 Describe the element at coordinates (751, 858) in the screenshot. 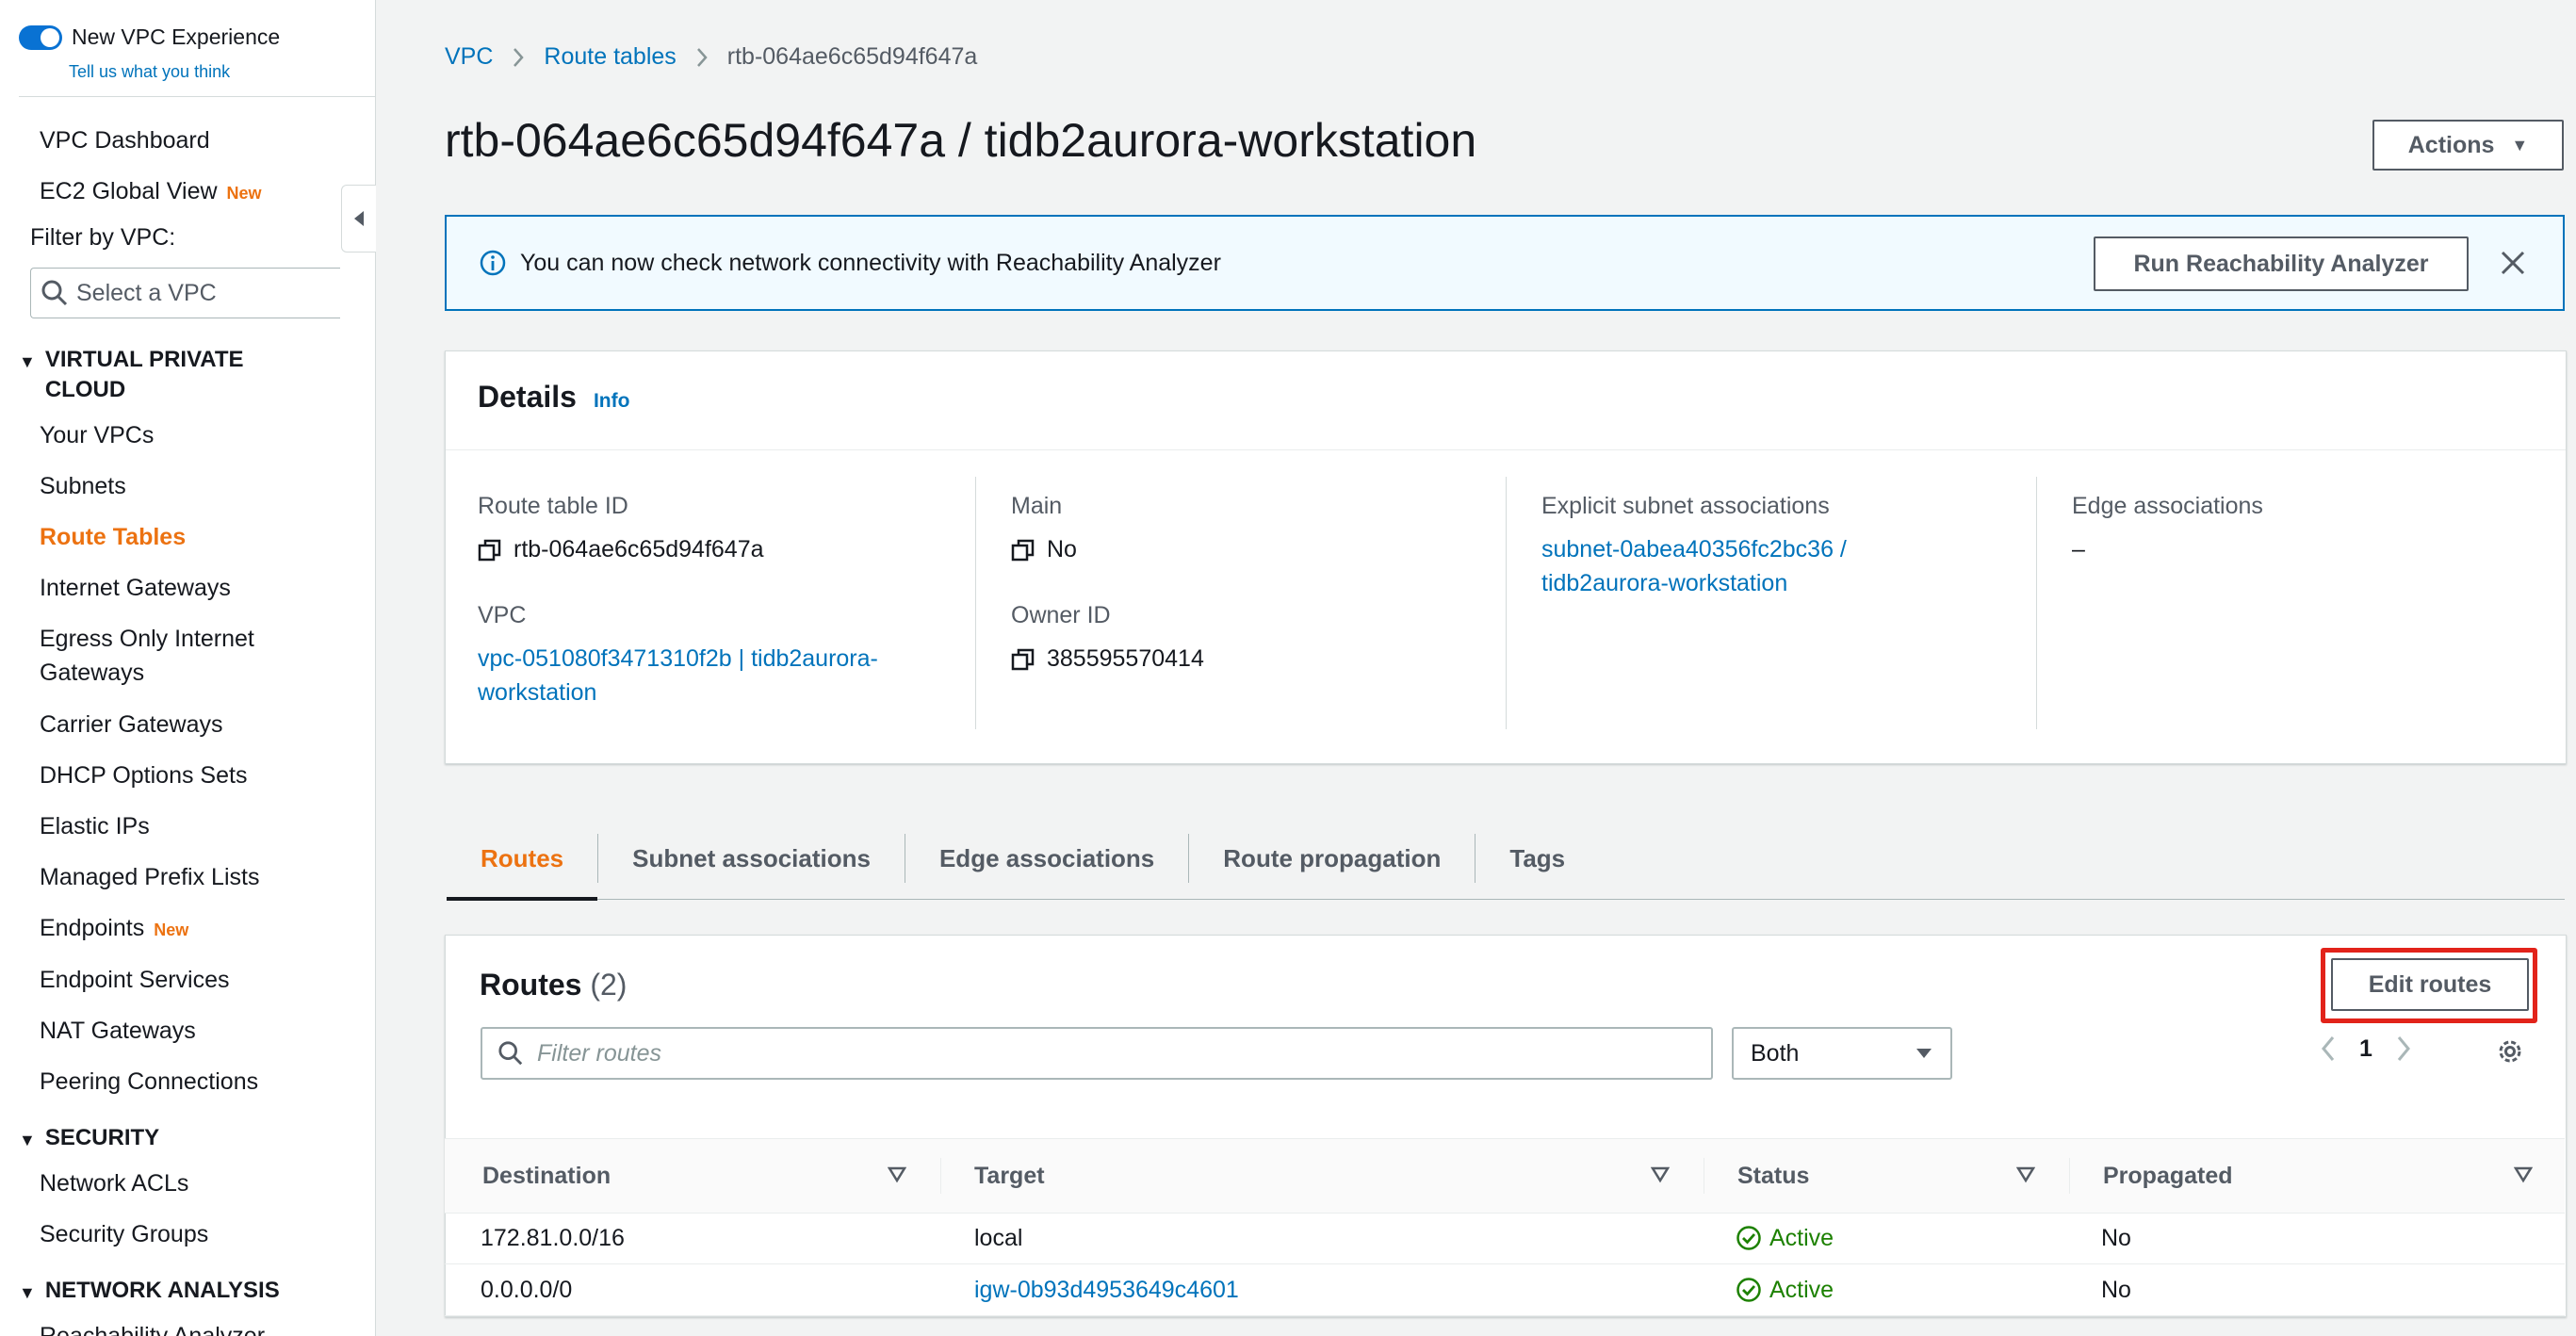

I see `tab-subnet-associations: Subnet associations` at that location.